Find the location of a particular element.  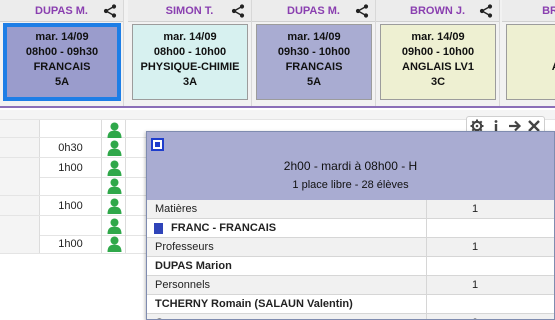

course-subject: ANGLAIS LV1 is located at coordinates (438, 67).